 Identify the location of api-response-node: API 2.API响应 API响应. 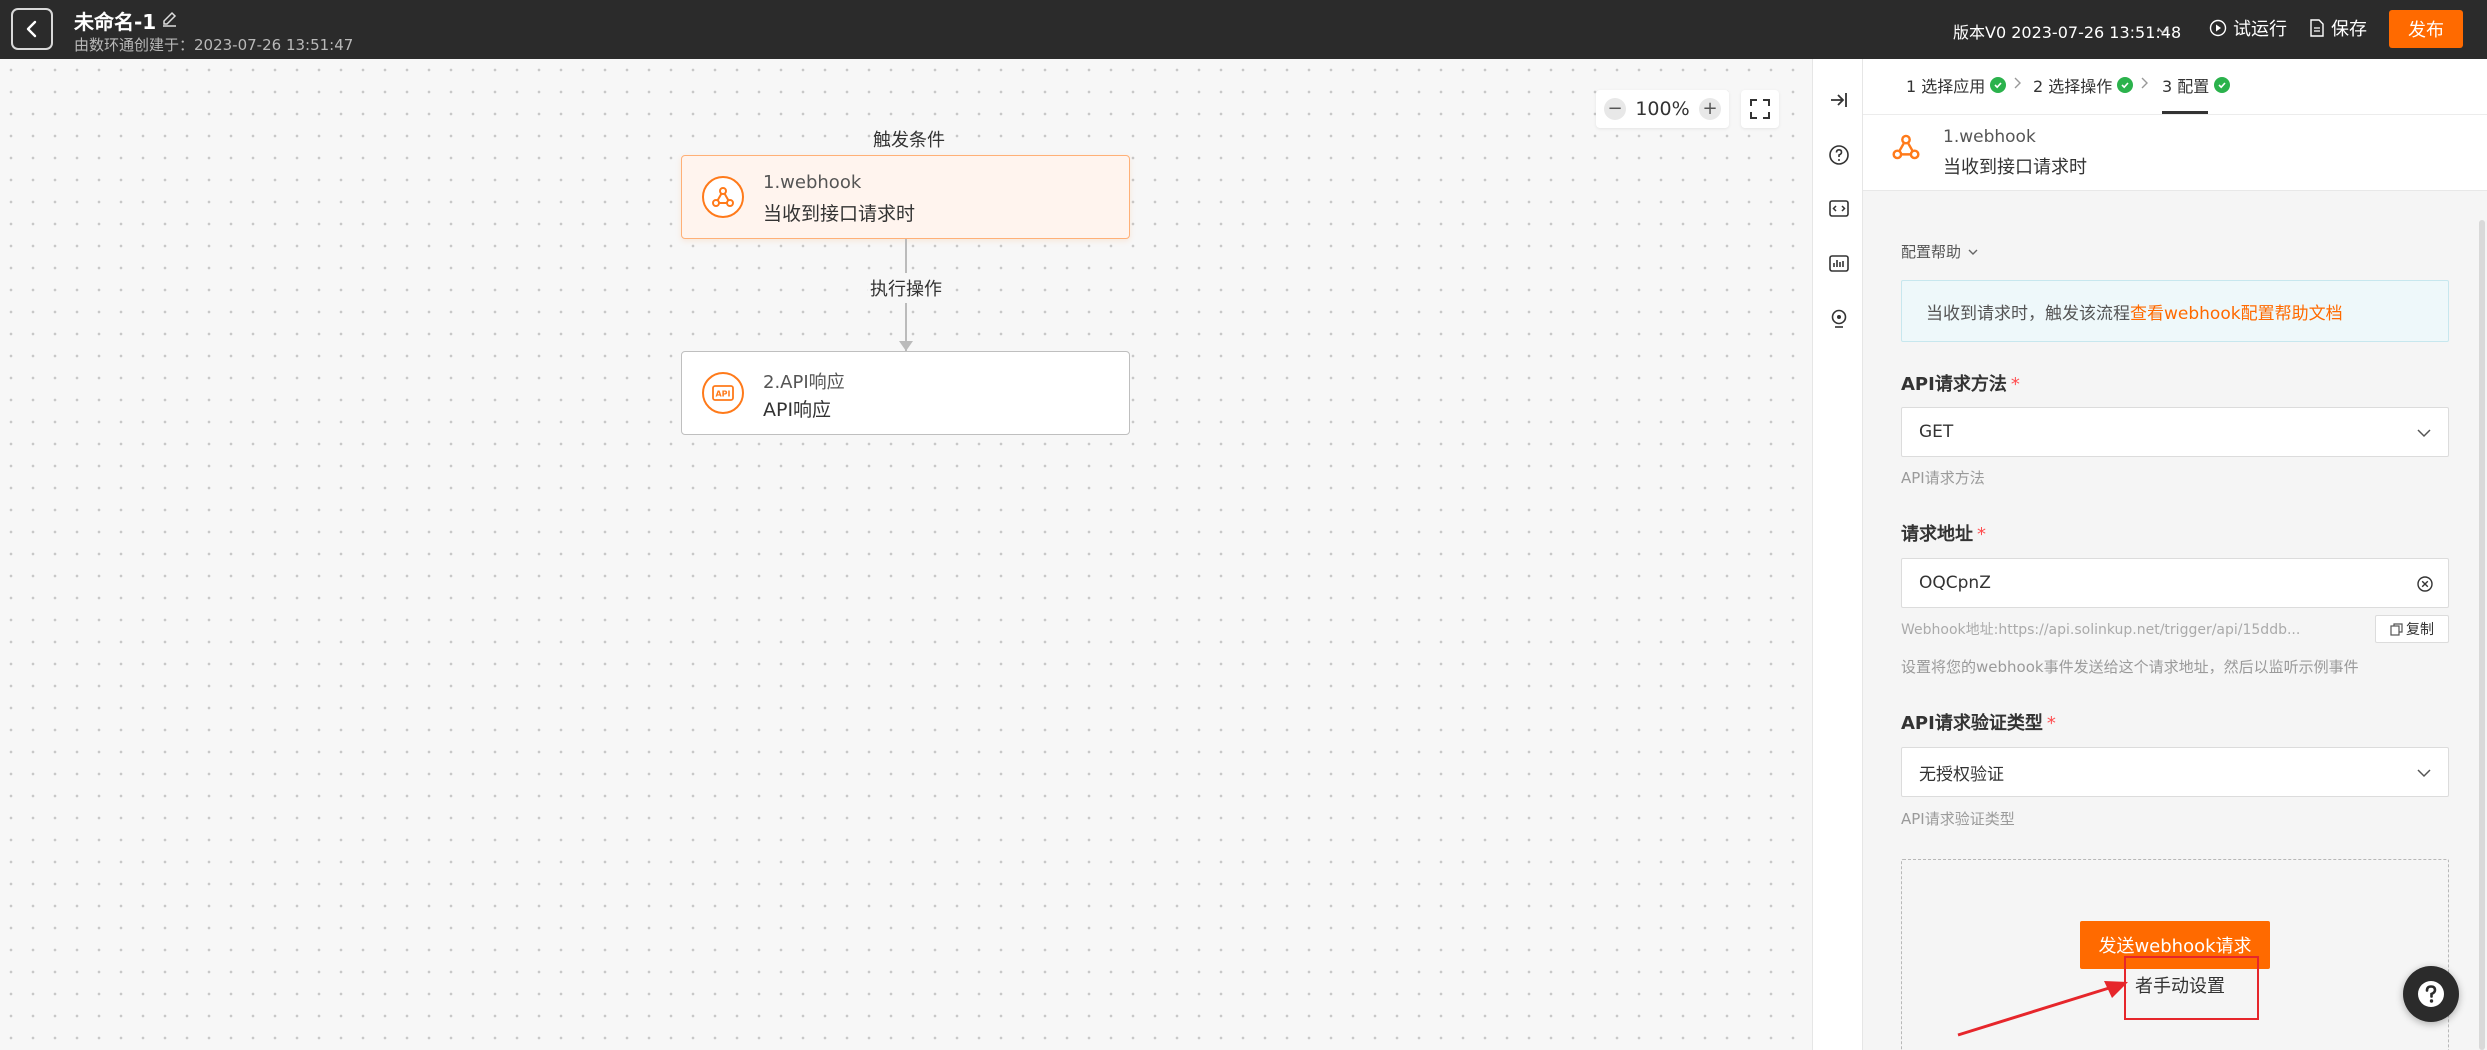
(905, 393).